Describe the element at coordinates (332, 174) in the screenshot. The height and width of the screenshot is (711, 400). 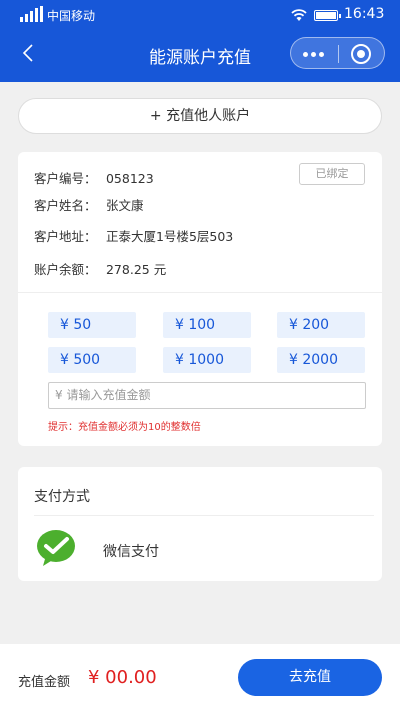
I see `bound-button: 已绑定` at that location.